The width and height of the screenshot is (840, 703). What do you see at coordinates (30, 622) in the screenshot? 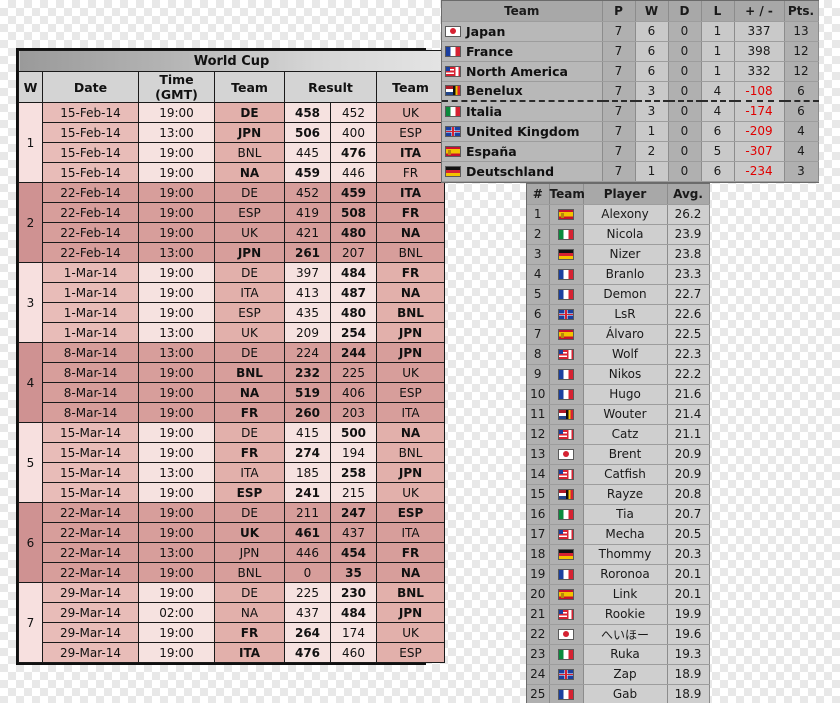
I see `week-number: 7` at bounding box center [30, 622].